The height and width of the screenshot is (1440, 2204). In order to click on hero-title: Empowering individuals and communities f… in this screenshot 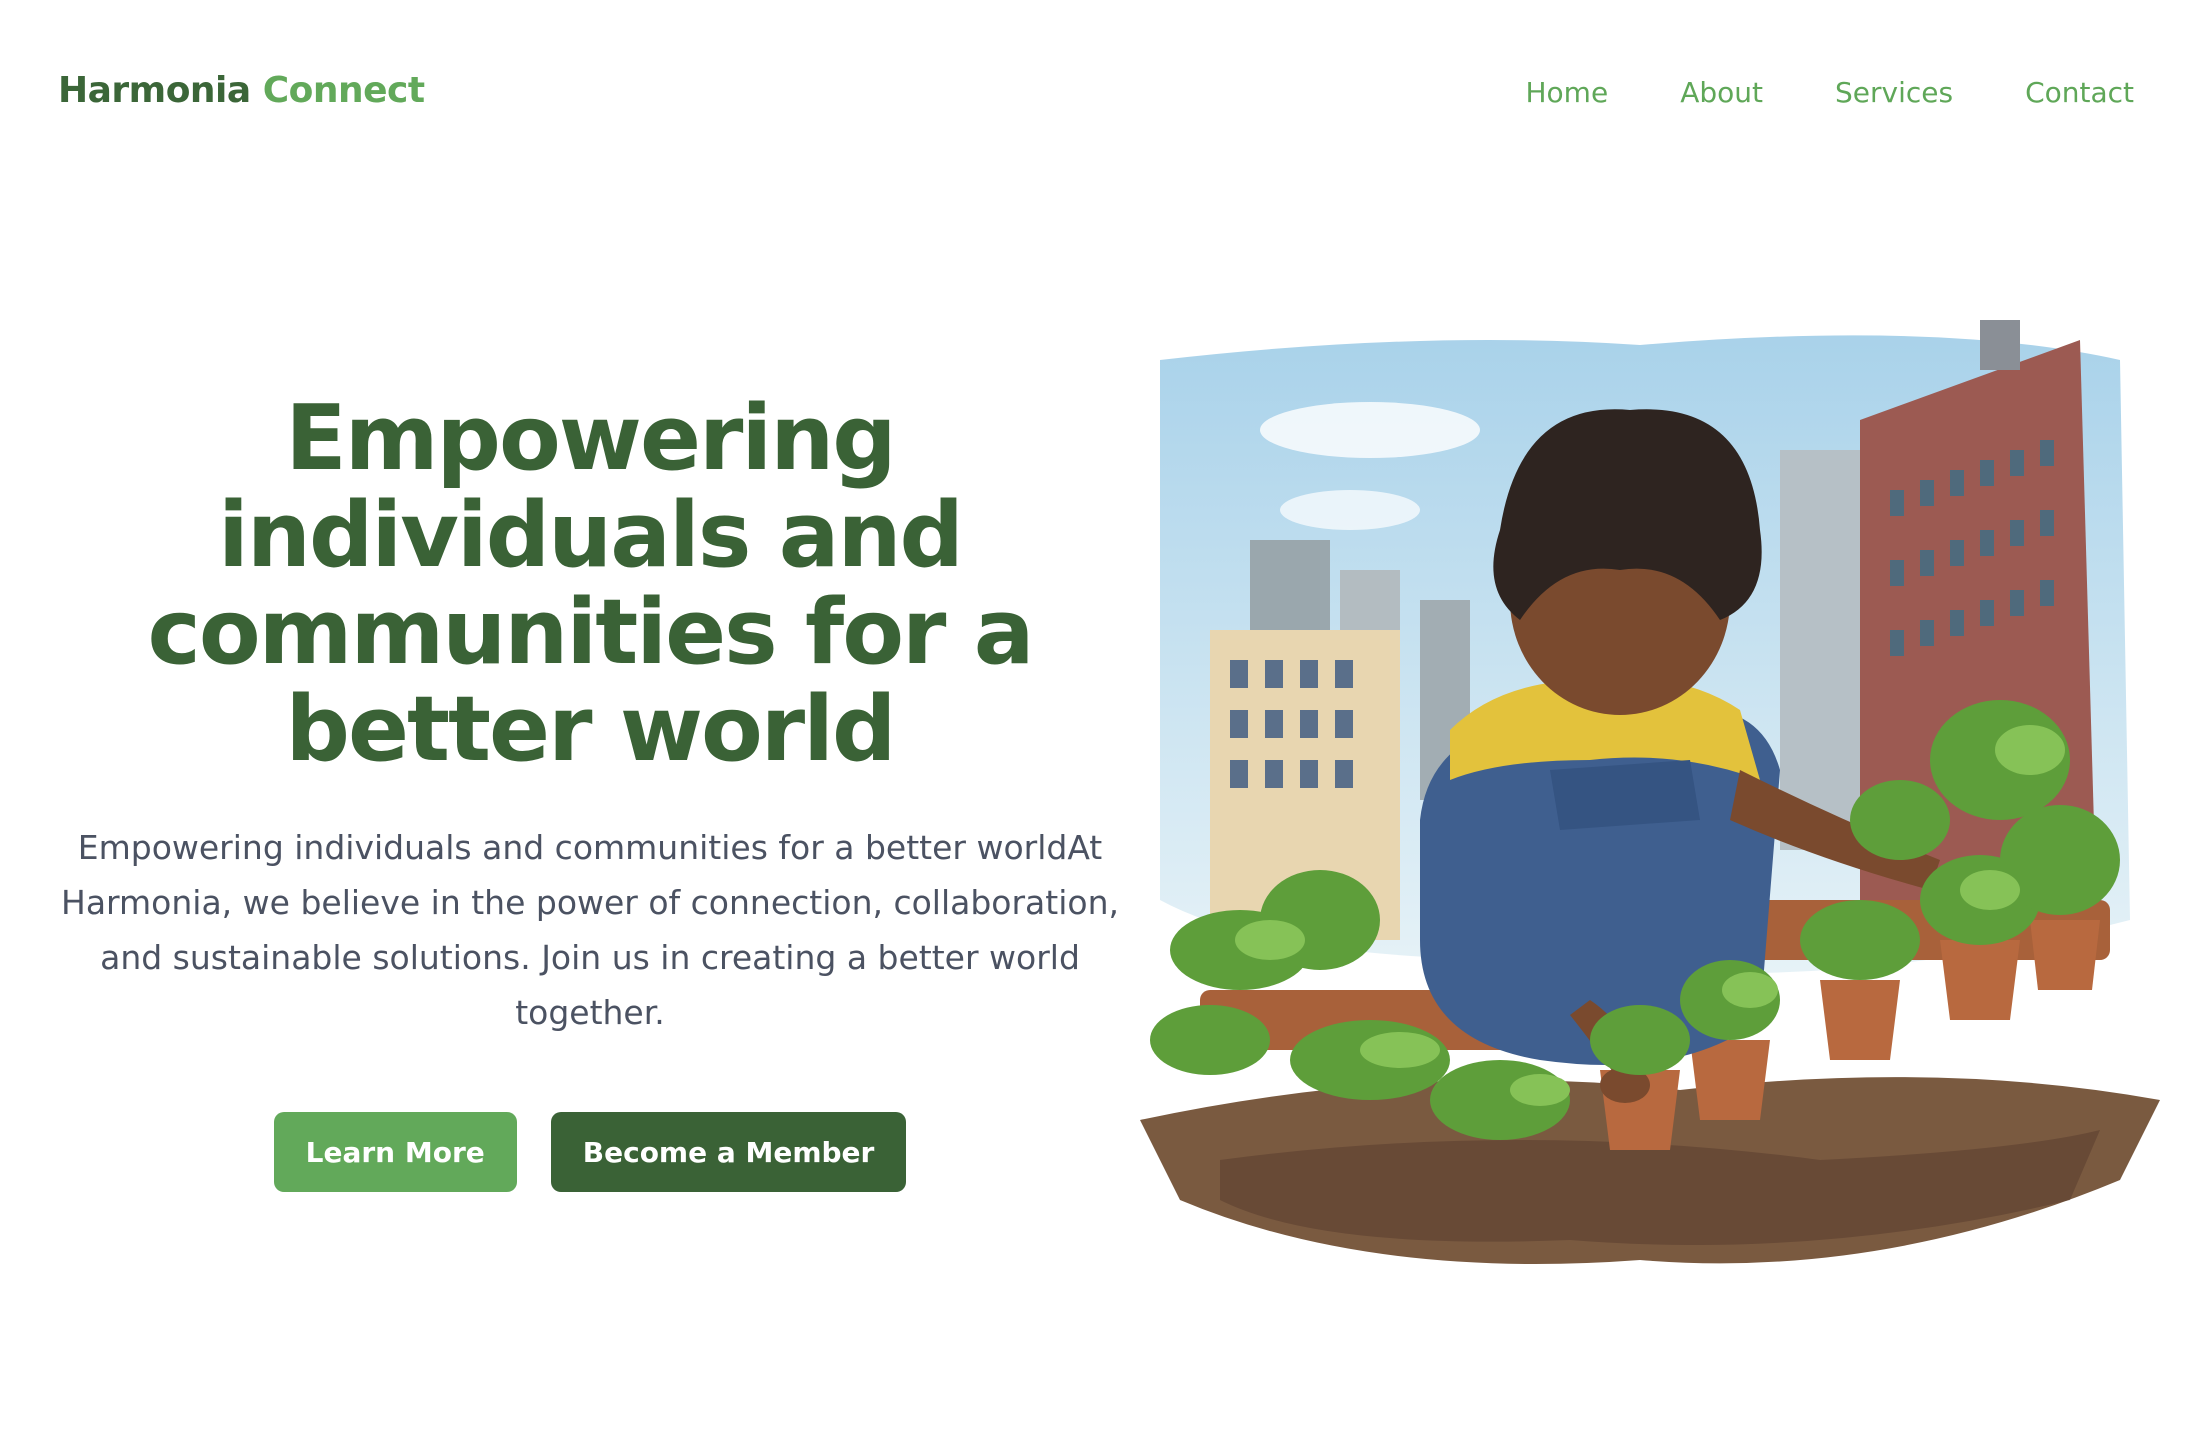, I will do `click(591, 584)`.